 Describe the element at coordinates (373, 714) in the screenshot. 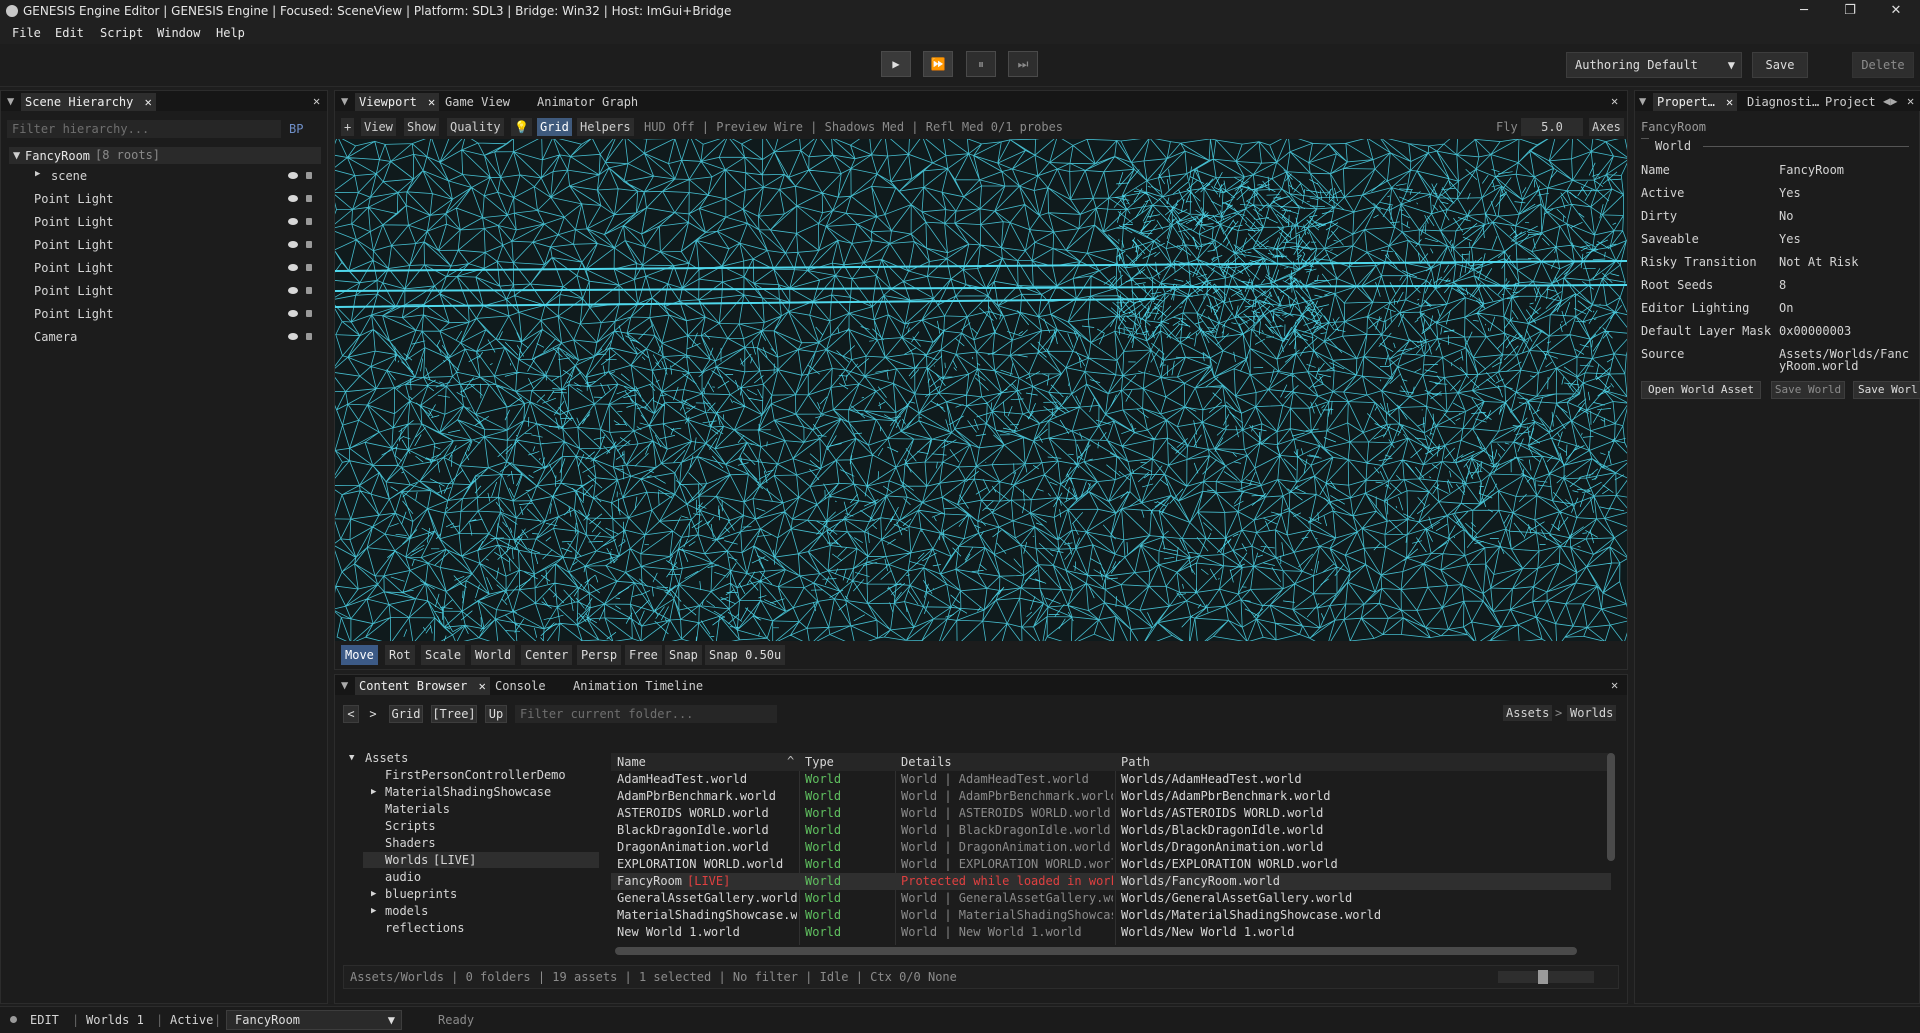

I see `forward-button: >` at that location.